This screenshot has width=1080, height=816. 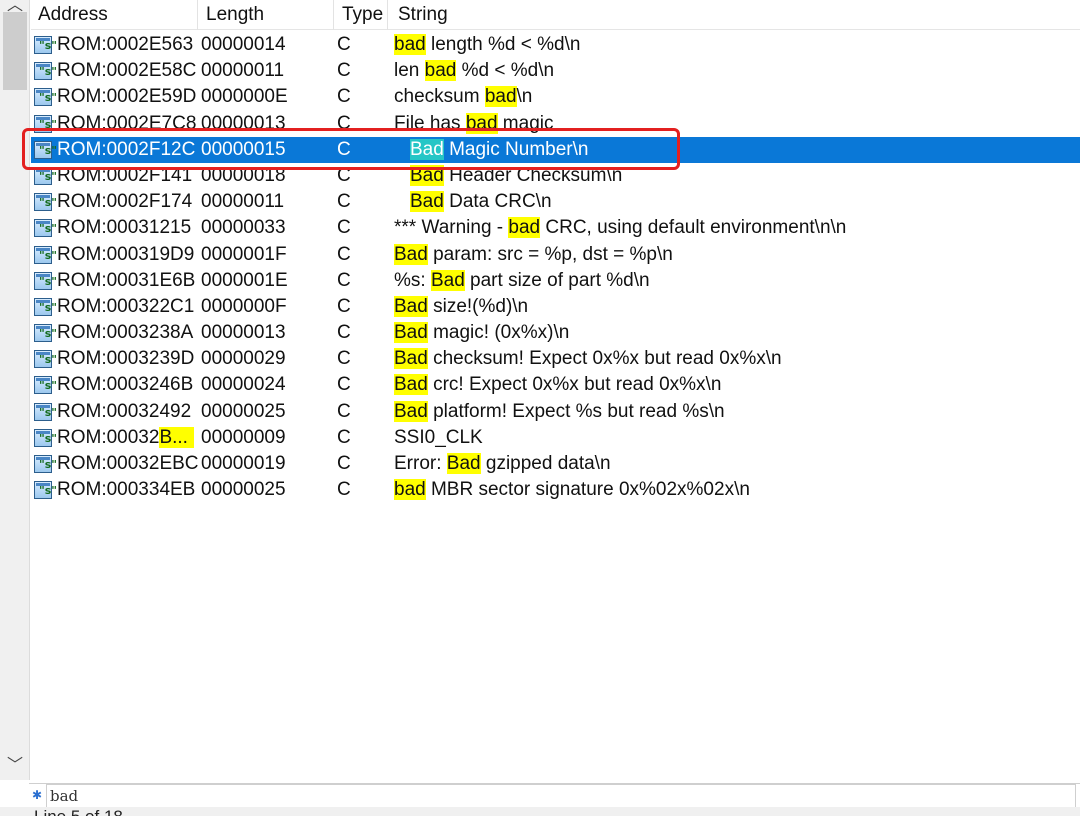 I want to click on string-cell: Bad magic! (0x%x)\n, so click(x=481, y=333).